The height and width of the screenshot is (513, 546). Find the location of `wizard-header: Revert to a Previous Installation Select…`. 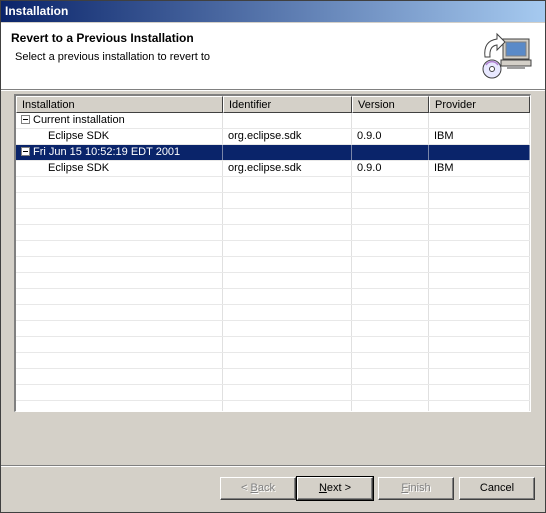

wizard-header: Revert to a Previous Installation Select… is located at coordinates (273, 56).